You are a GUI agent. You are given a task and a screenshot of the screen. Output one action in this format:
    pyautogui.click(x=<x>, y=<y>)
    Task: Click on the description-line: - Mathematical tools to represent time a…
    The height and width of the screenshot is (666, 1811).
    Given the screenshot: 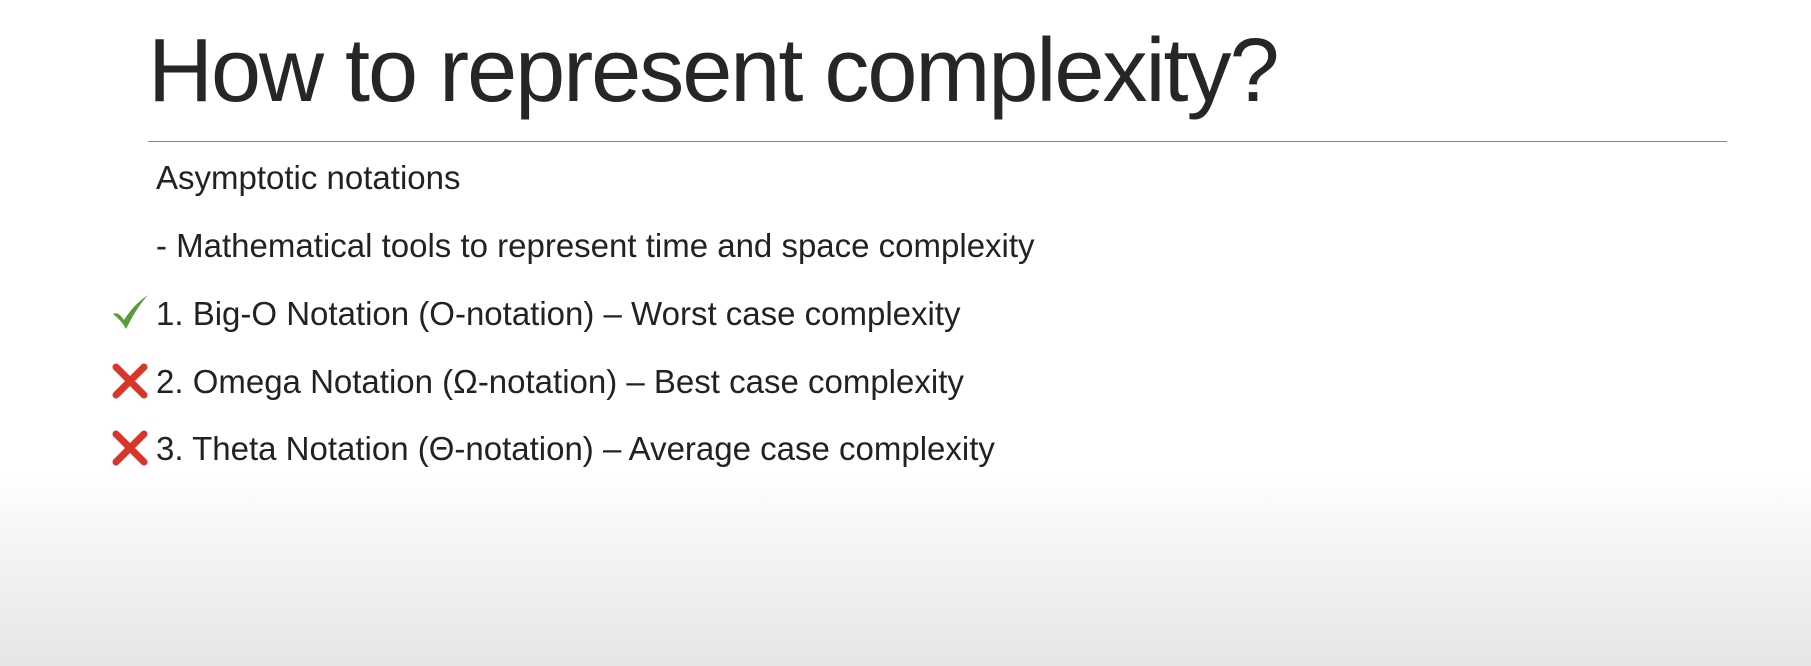 What is the action you would take?
    pyautogui.click(x=595, y=245)
    